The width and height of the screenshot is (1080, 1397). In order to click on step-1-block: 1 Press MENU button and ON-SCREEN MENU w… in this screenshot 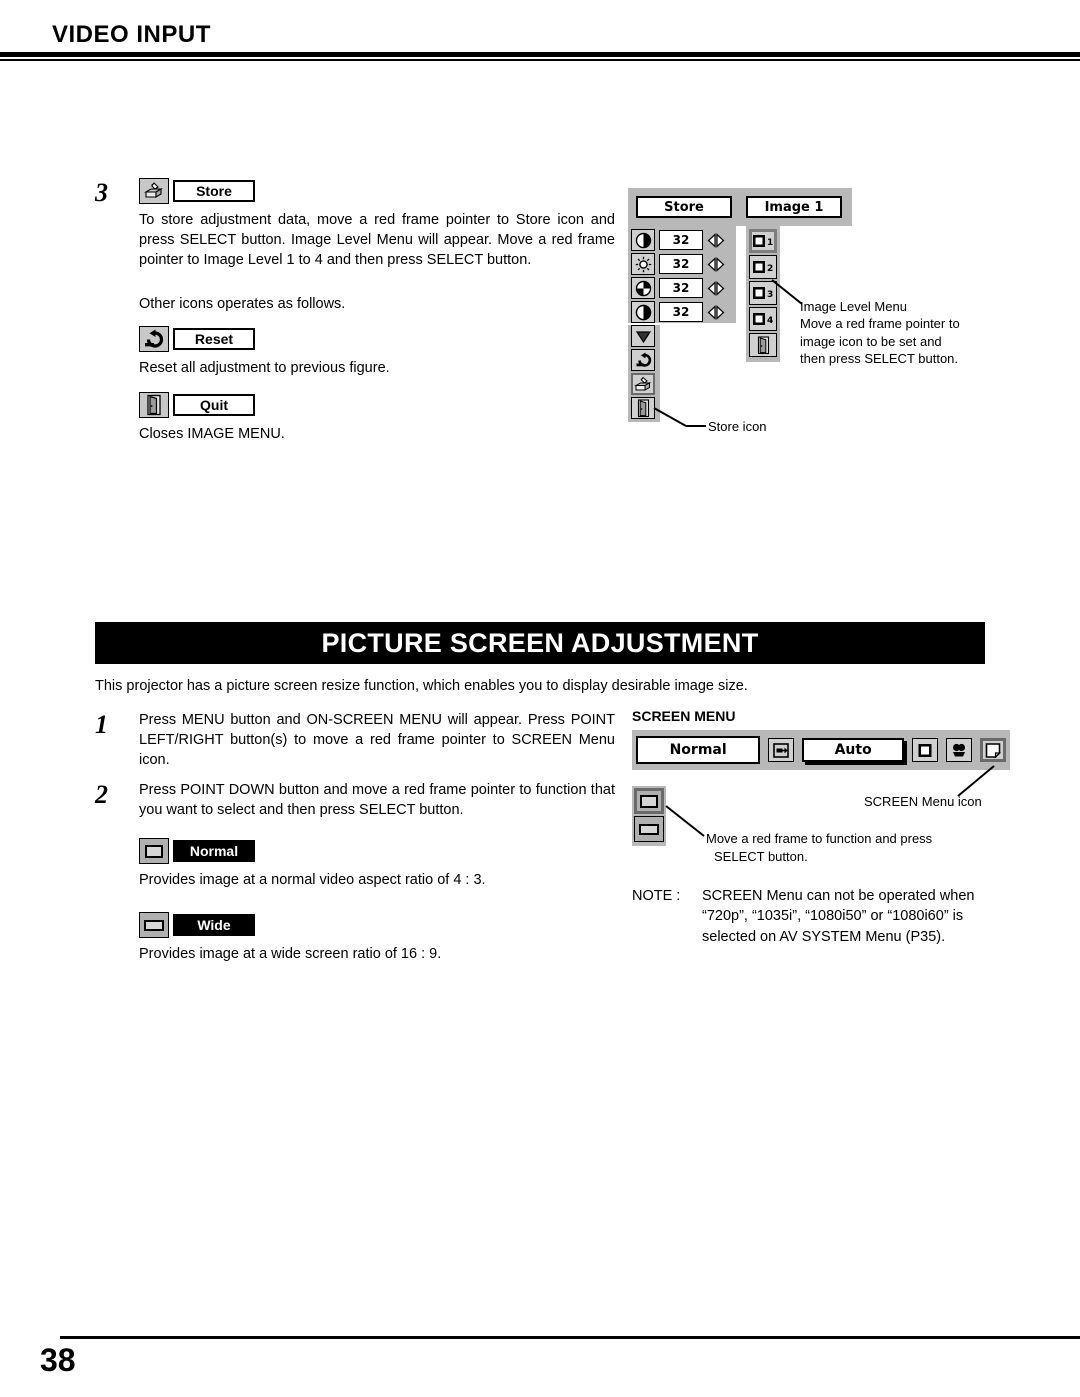, I will do `click(355, 740)`.